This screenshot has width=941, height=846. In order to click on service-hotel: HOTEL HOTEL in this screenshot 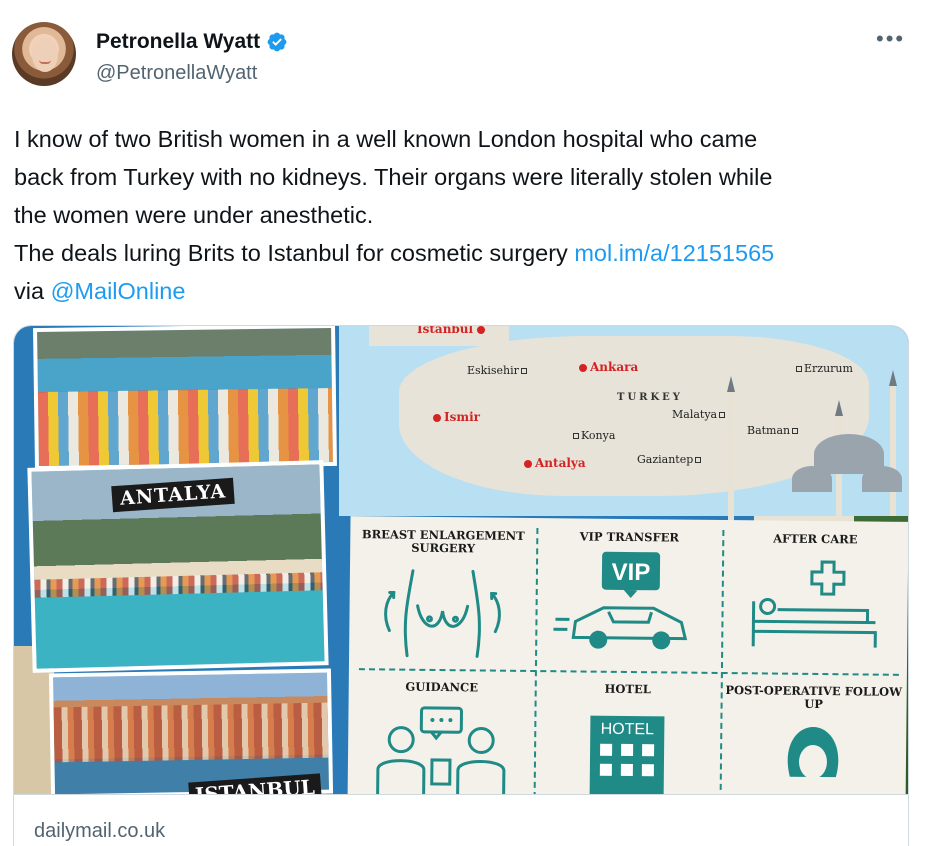, I will do `click(627, 732)`.